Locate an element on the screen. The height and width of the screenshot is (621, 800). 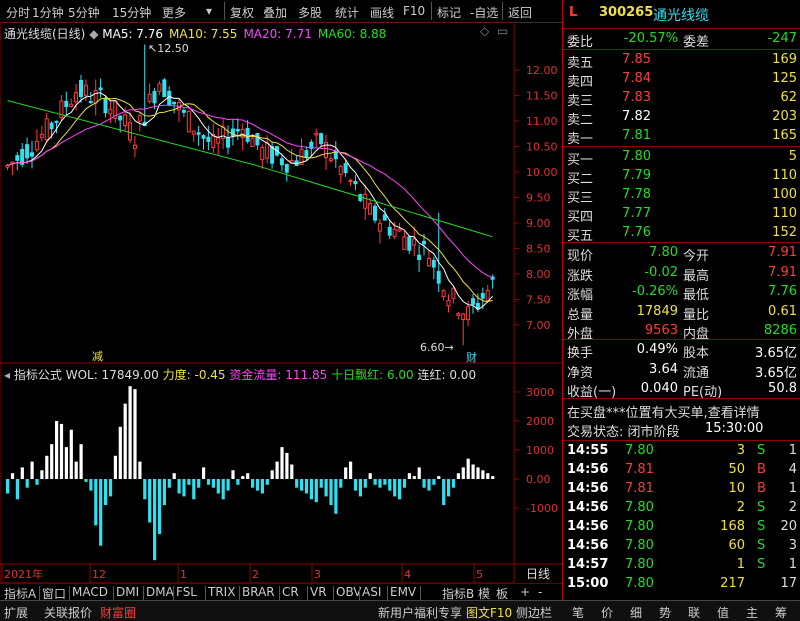
status-right-tab-5: 值 is located at coordinates (723, 612).